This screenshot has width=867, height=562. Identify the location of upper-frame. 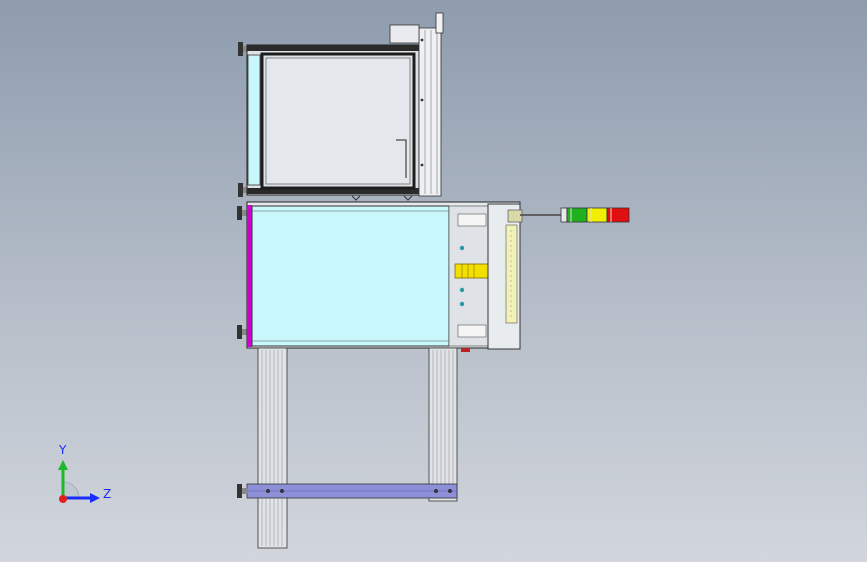
(341, 106).